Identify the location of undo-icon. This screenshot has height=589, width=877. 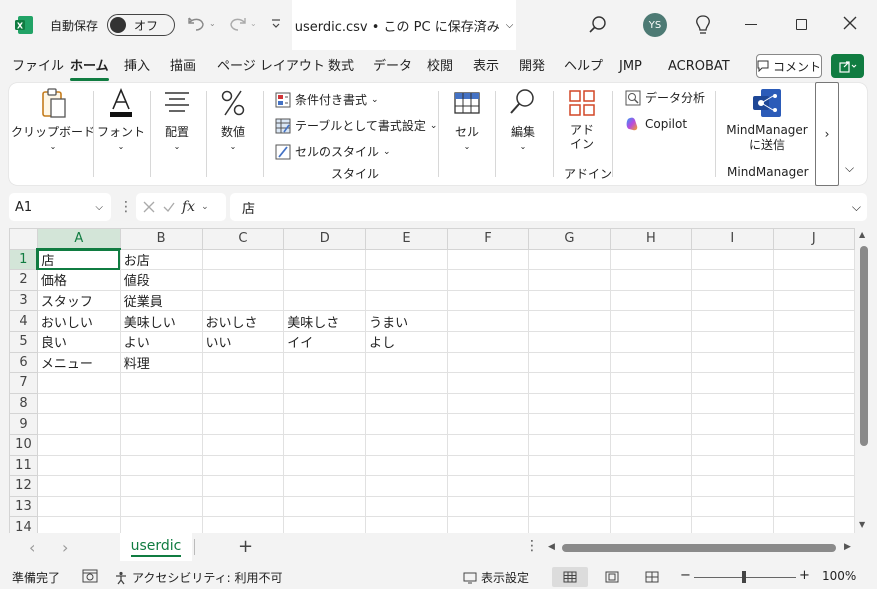
(197, 24).